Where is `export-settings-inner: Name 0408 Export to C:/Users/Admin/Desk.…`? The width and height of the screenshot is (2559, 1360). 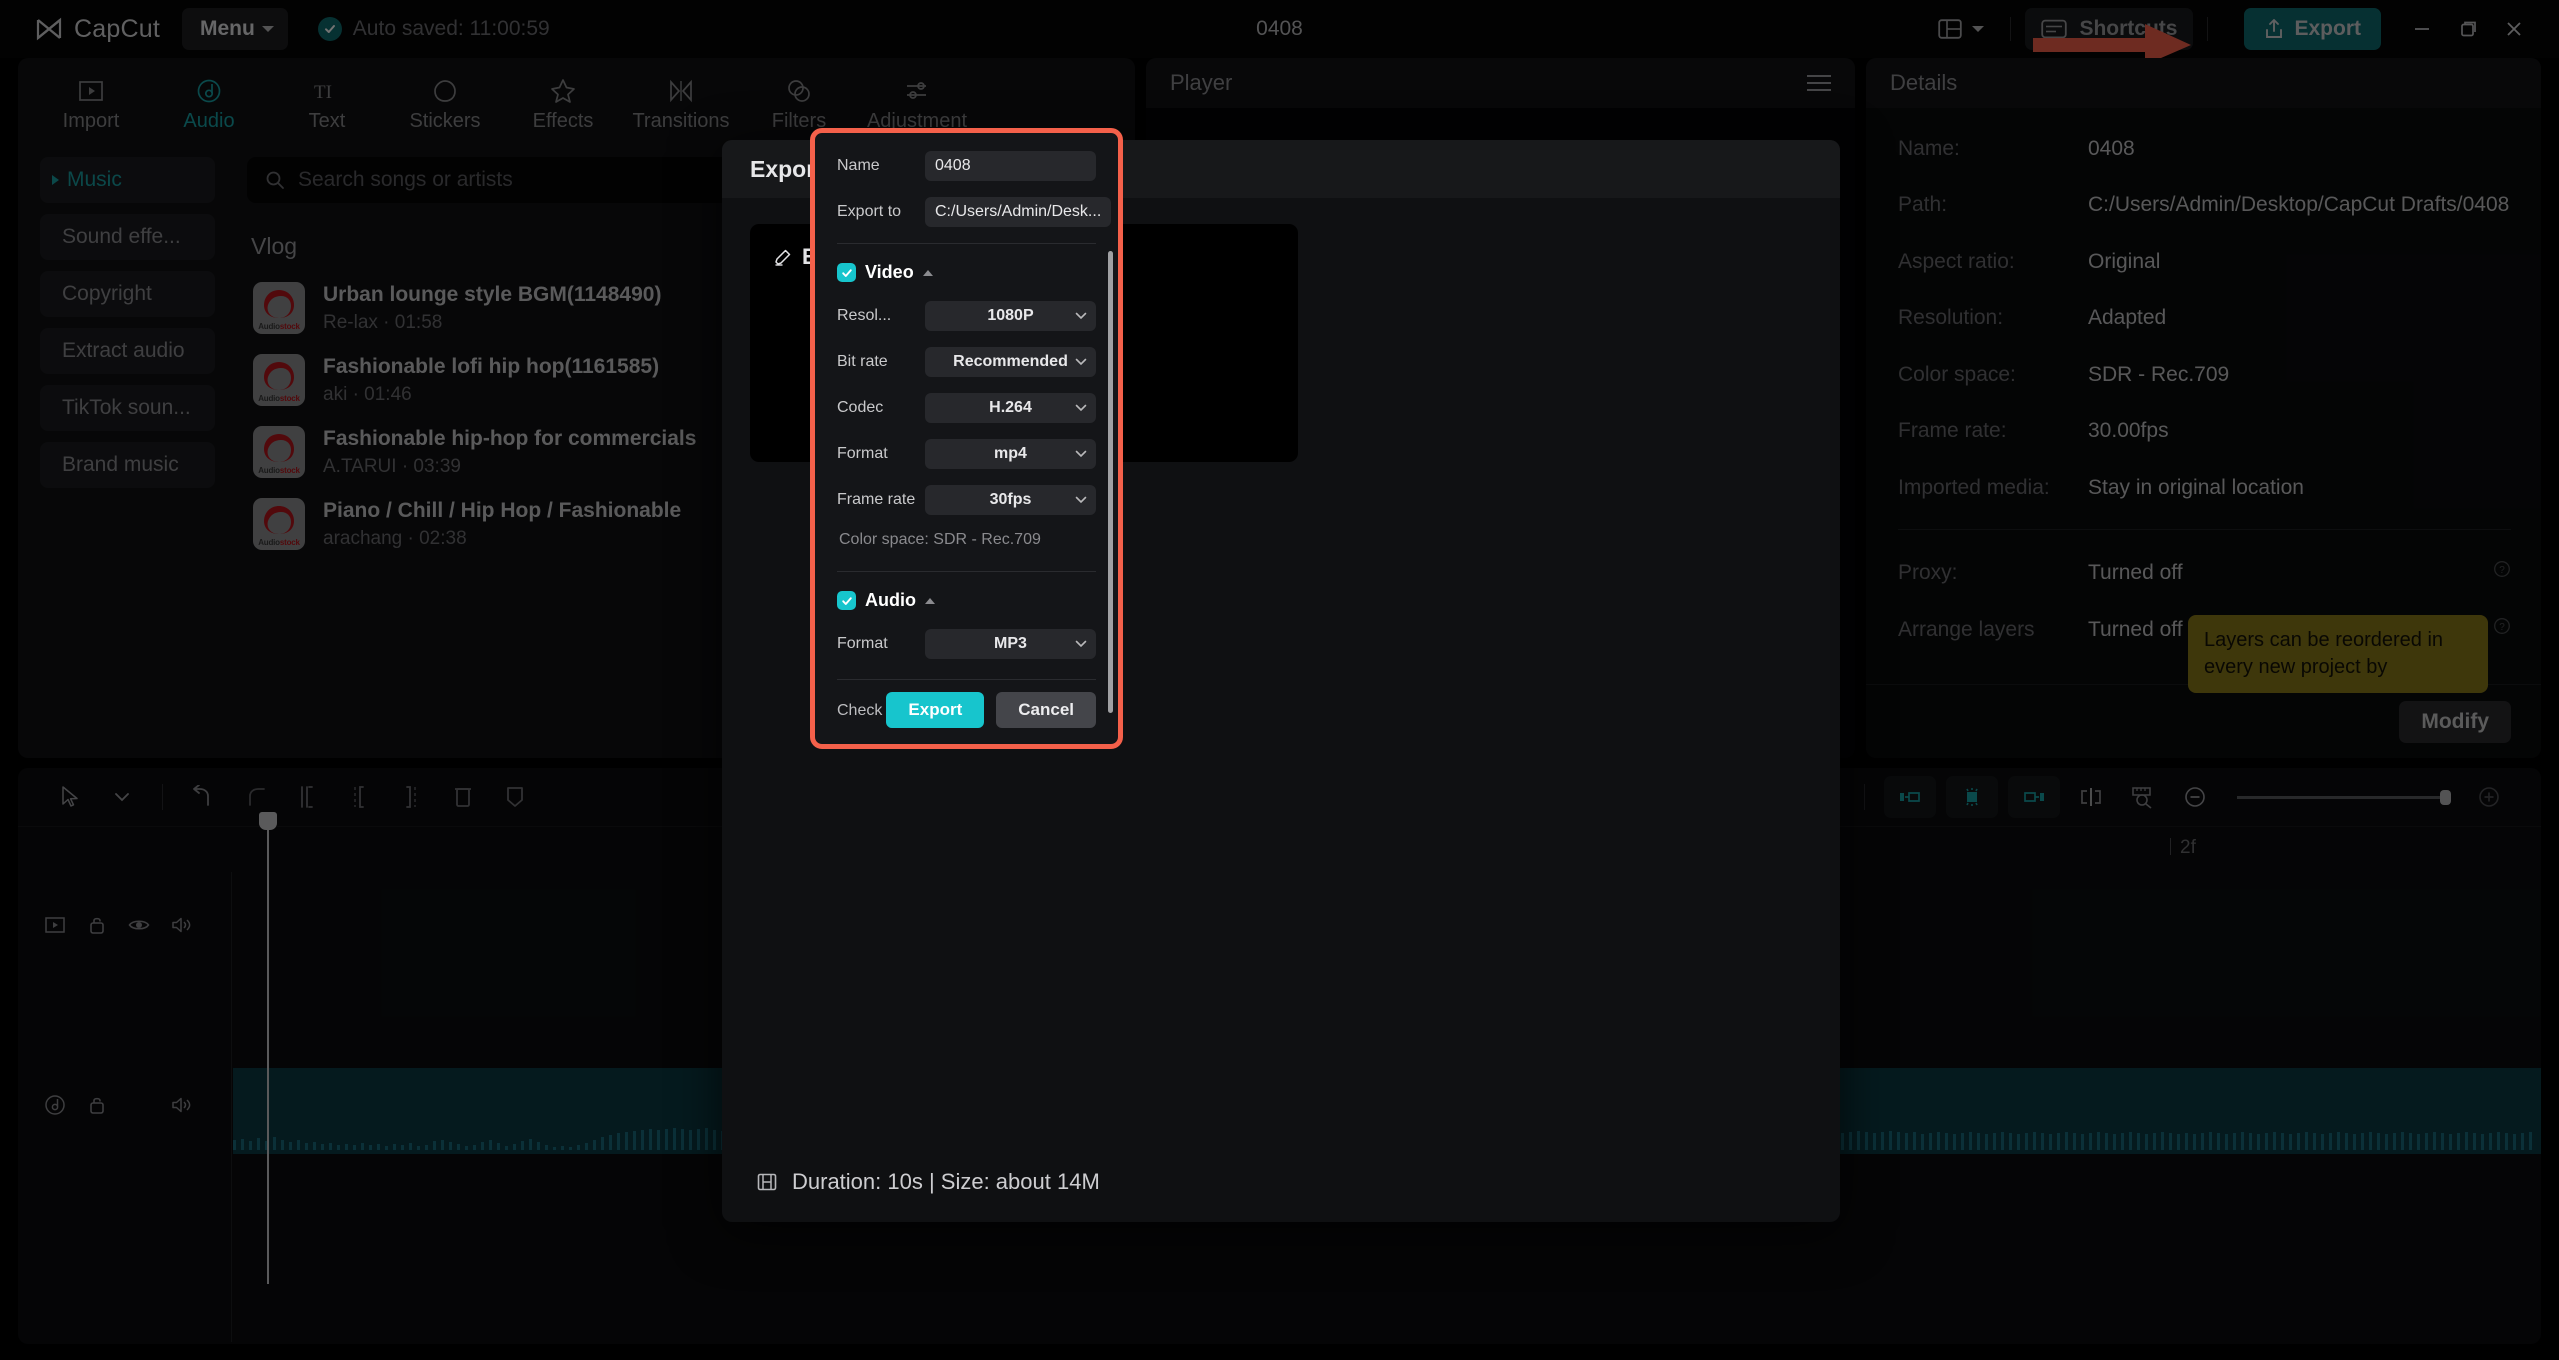 export-settings-inner: Name 0408 Export to C:/Users/Admin/Desk.… is located at coordinates (966, 438).